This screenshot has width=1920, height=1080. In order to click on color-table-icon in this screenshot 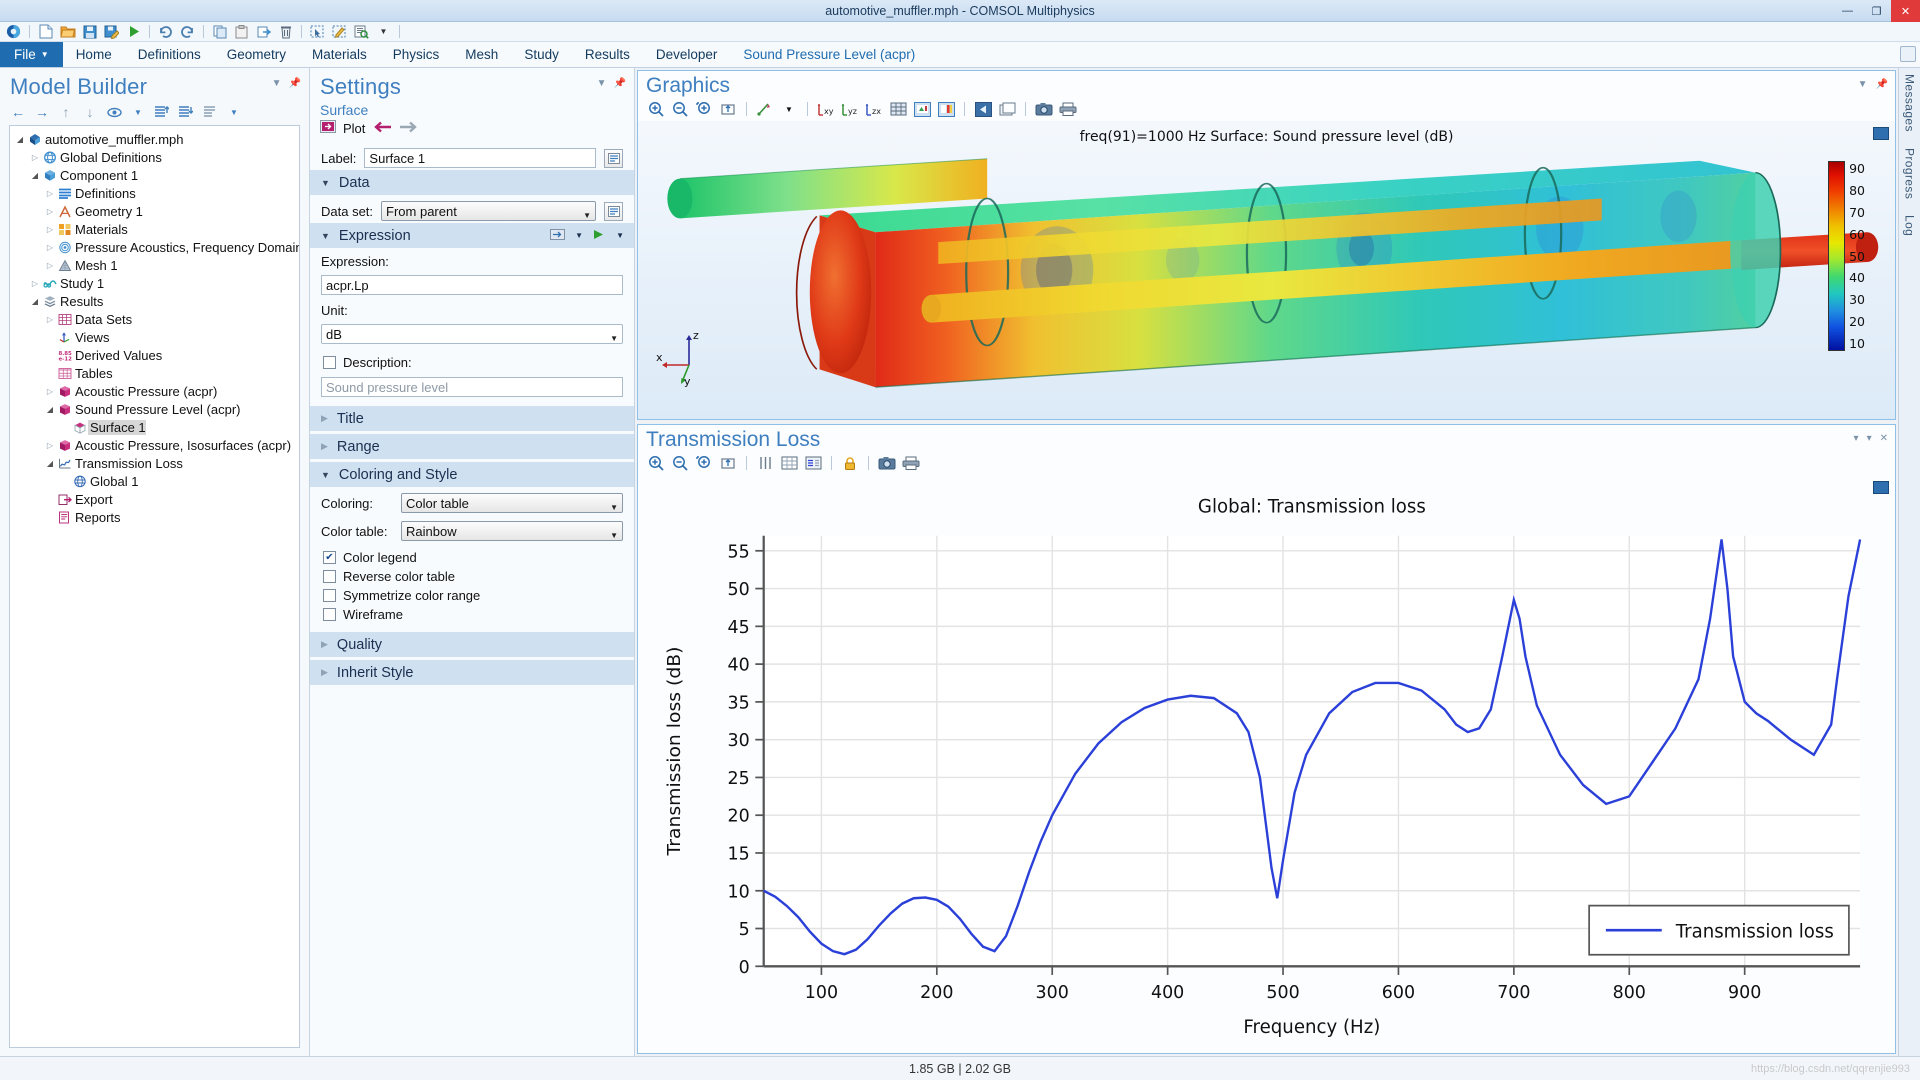, I will do `click(946, 109)`.